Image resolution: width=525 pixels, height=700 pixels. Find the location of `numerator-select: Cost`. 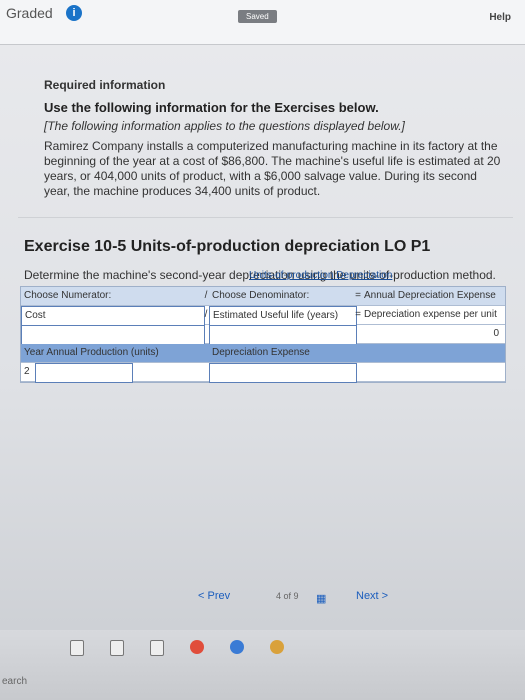

numerator-select: Cost is located at coordinates (113, 316).